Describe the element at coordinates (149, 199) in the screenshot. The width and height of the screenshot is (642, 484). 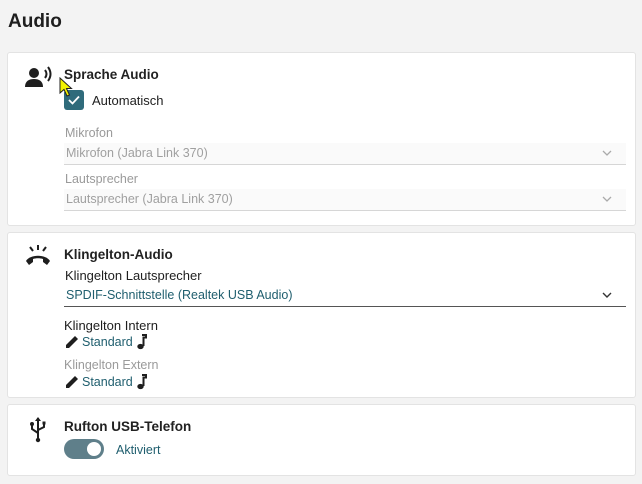
I see `speaker-value: Lautsprecher (Jabra Link 370)` at that location.